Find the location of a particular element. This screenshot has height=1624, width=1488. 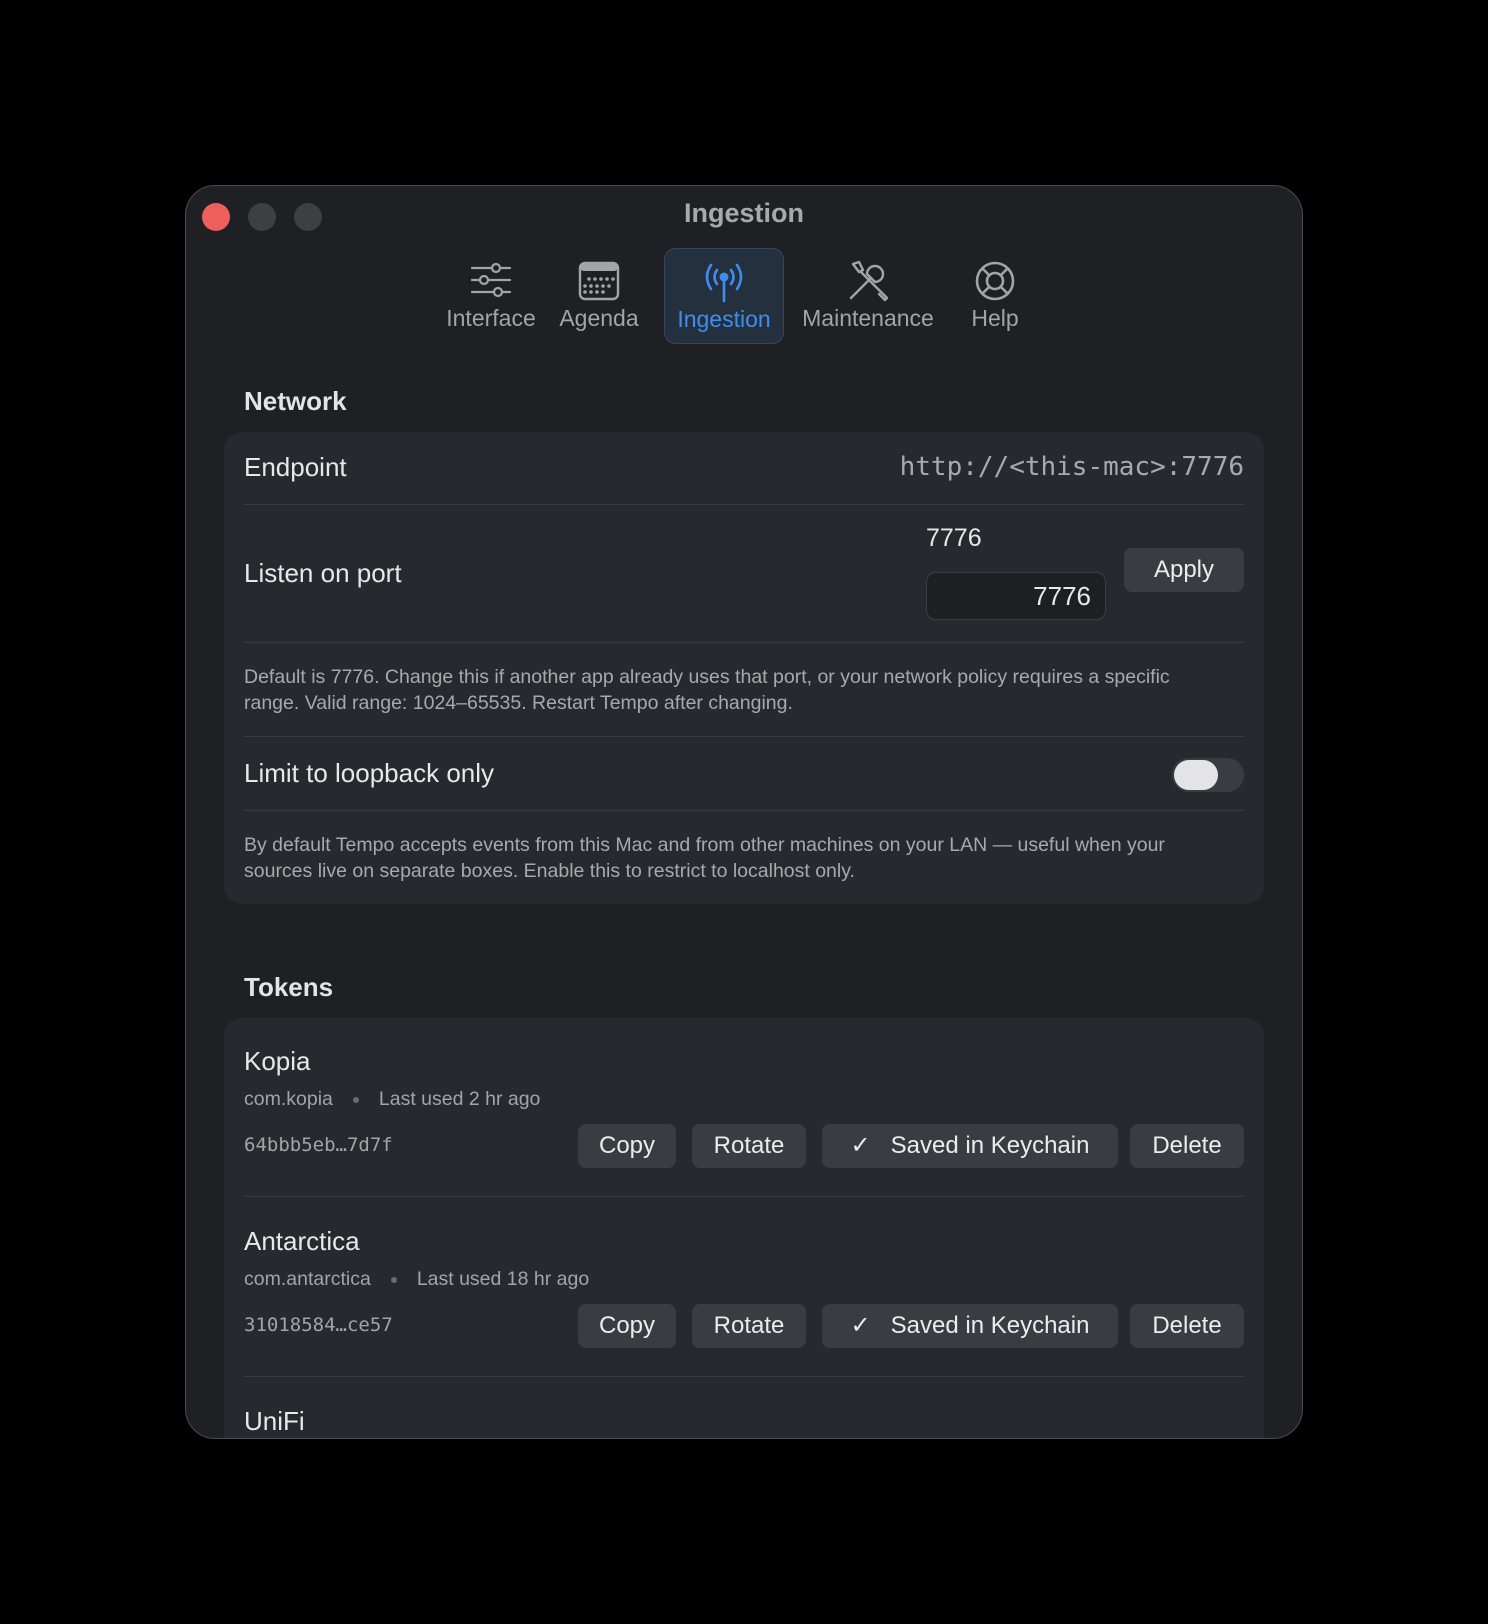

wrench-screwdriver-icon is located at coordinates (869, 281).